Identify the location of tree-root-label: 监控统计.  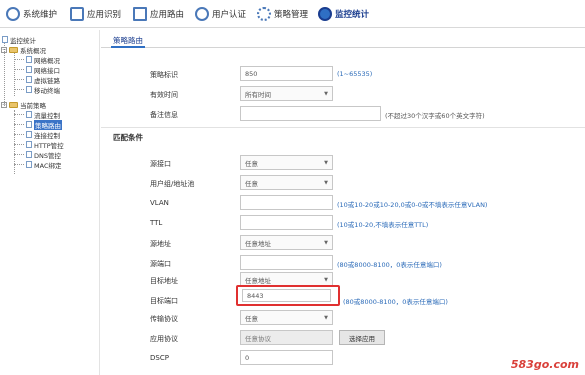
(23, 40).